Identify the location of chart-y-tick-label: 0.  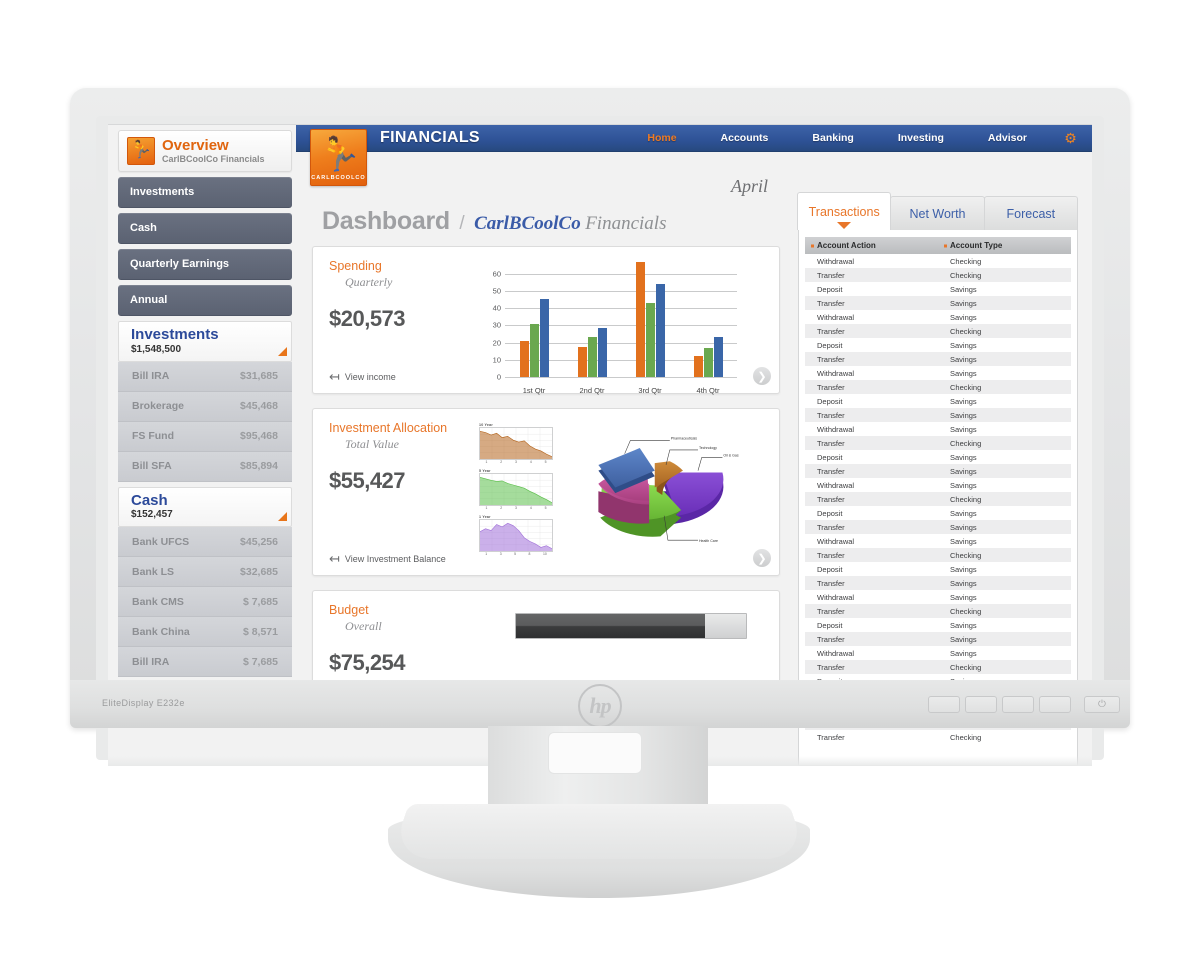
(498, 377).